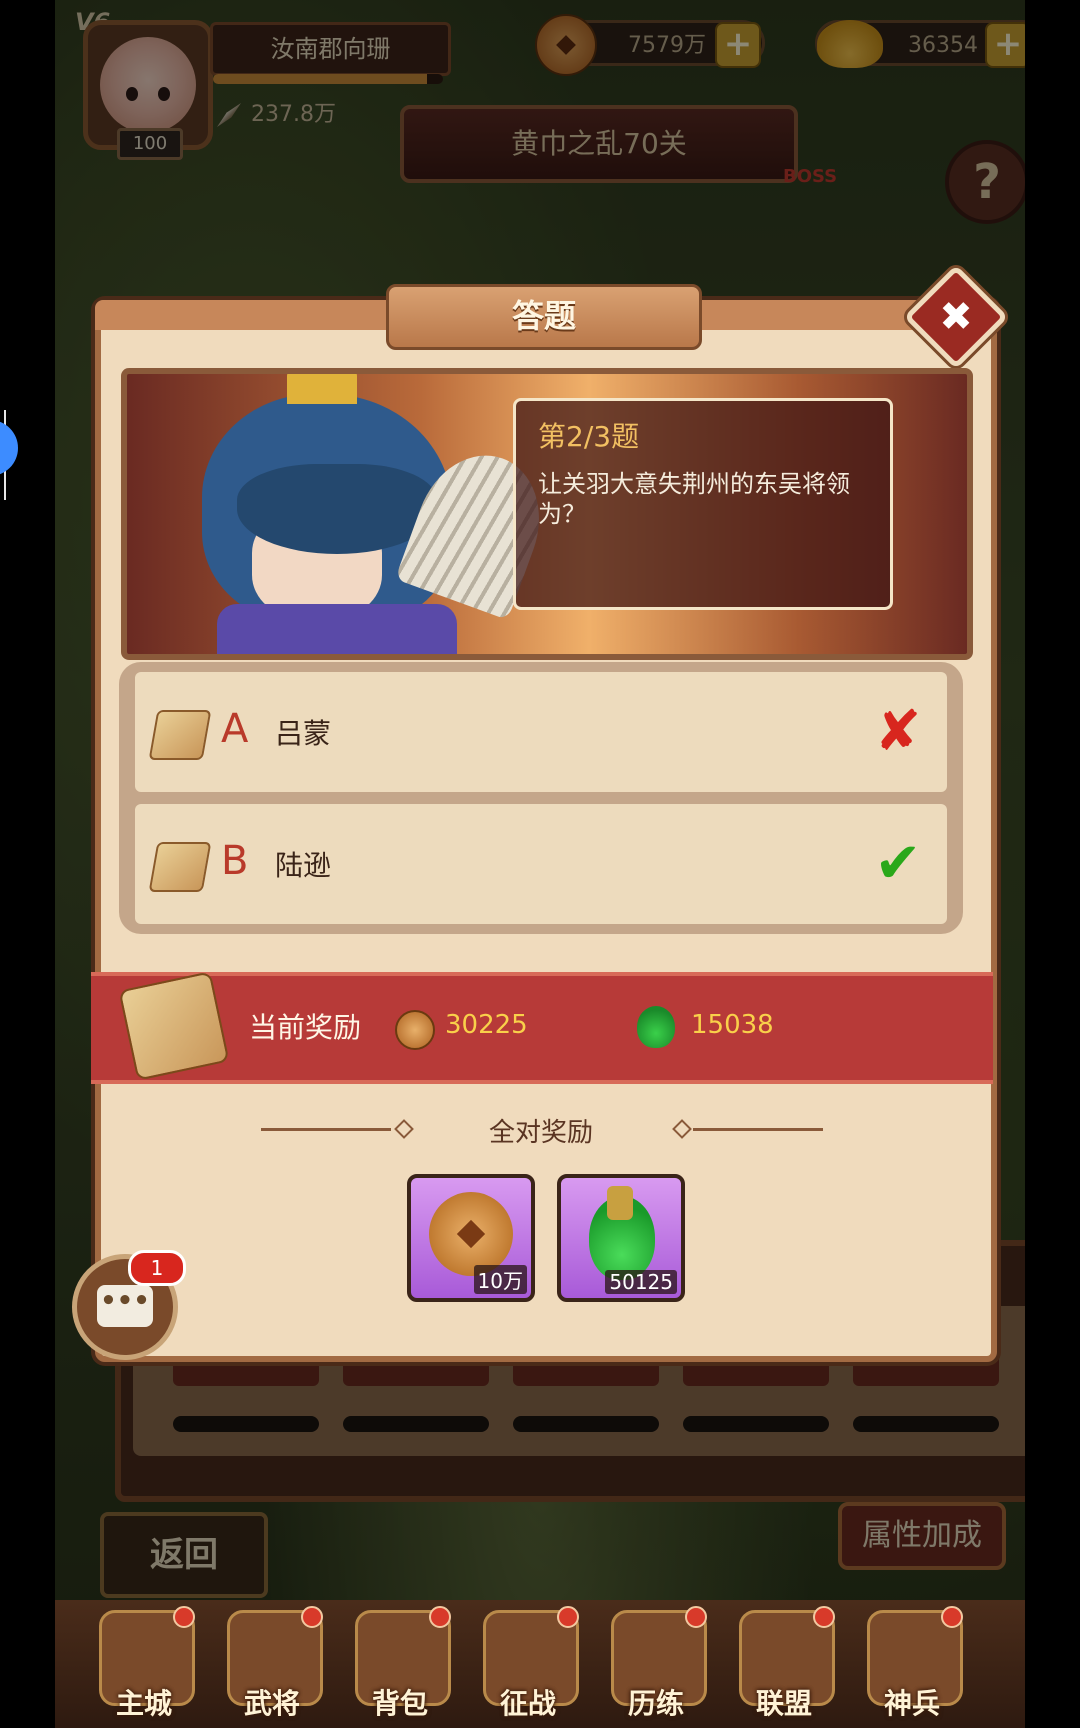  I want to click on wrong-mark-icon: ✘, so click(898, 731).